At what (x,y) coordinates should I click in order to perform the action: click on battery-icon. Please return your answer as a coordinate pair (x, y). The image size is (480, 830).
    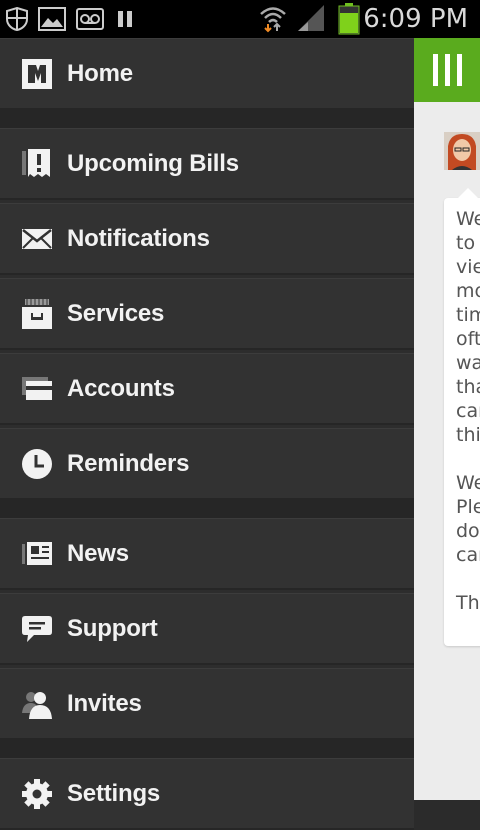
    Looking at the image, I should click on (349, 19).